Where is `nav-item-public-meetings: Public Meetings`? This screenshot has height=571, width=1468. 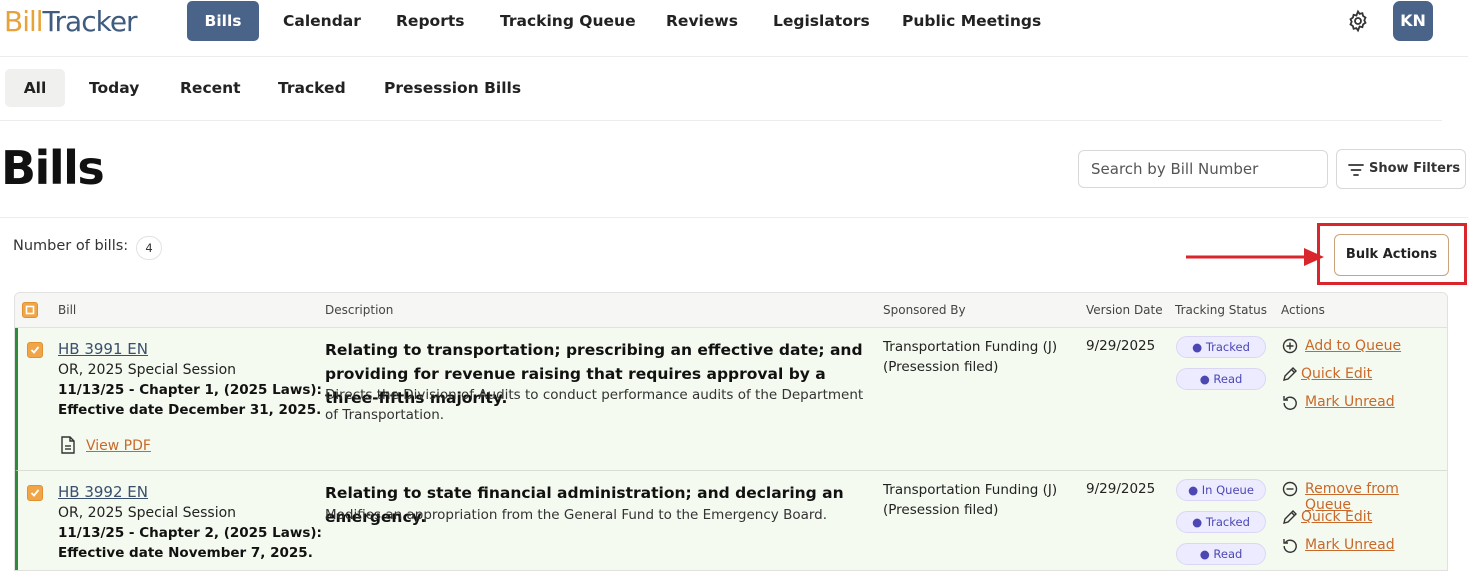 nav-item-public-meetings: Public Meetings is located at coordinates (971, 21).